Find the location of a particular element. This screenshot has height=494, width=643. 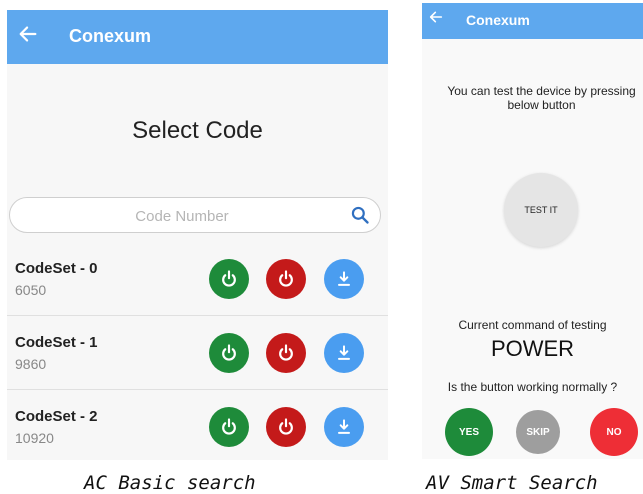

search-bar is located at coordinates (195, 215).